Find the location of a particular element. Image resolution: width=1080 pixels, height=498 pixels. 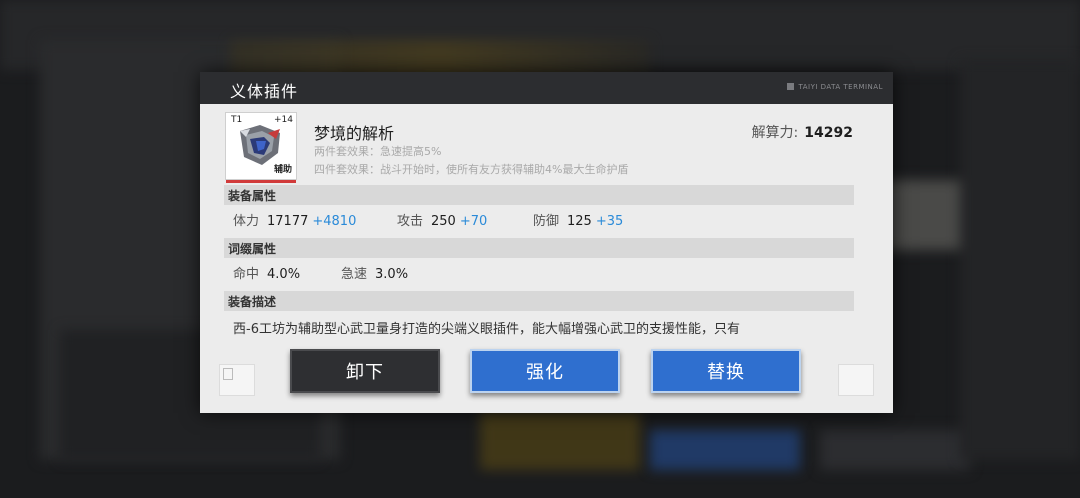

stat-value: 17177 is located at coordinates (288, 221).